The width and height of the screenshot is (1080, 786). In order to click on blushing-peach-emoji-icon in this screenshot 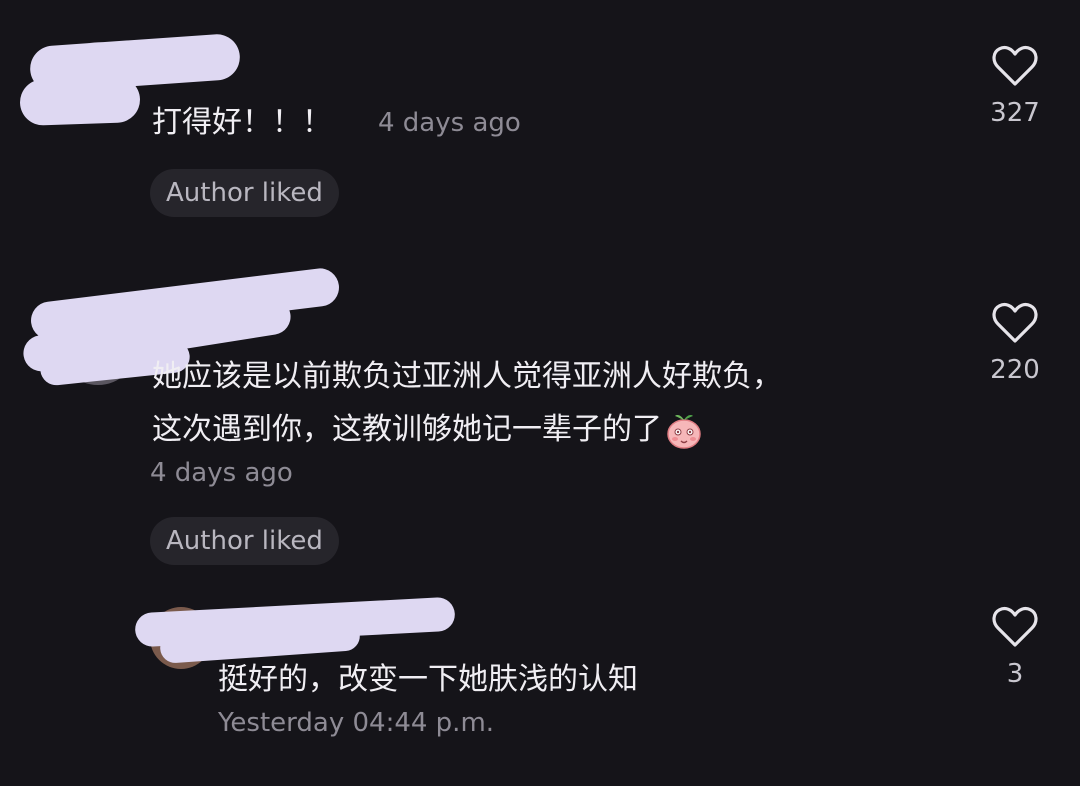, I will do `click(684, 431)`.